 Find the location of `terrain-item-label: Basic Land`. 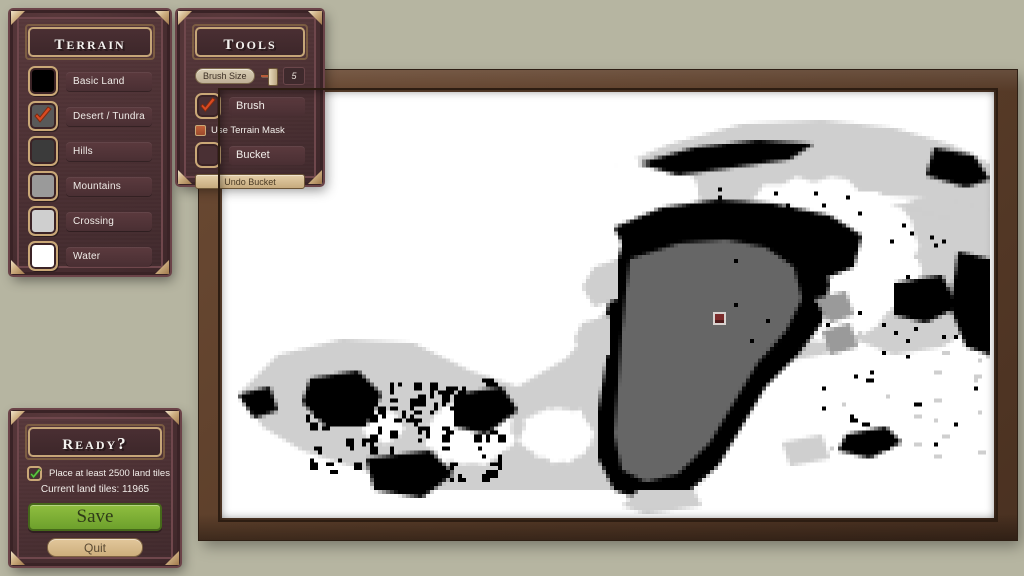

terrain-item-label: Basic Land is located at coordinates (109, 81).